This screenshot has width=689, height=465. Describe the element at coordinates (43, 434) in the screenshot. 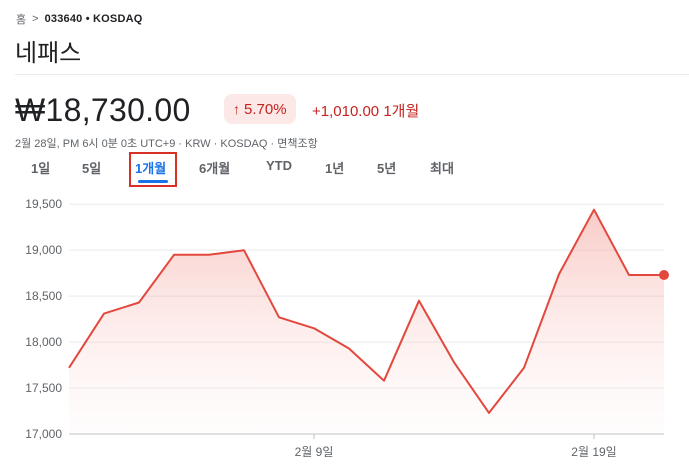

I see `y-tick-label: 17,000` at that location.